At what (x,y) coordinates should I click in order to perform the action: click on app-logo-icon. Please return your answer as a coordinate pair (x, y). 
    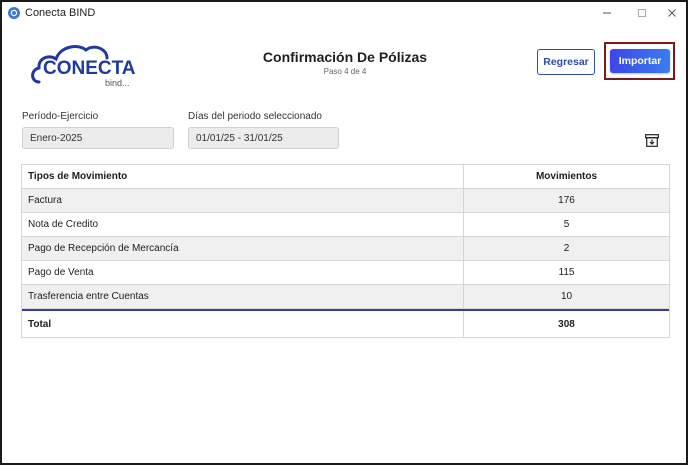
    Looking at the image, I should click on (14, 13).